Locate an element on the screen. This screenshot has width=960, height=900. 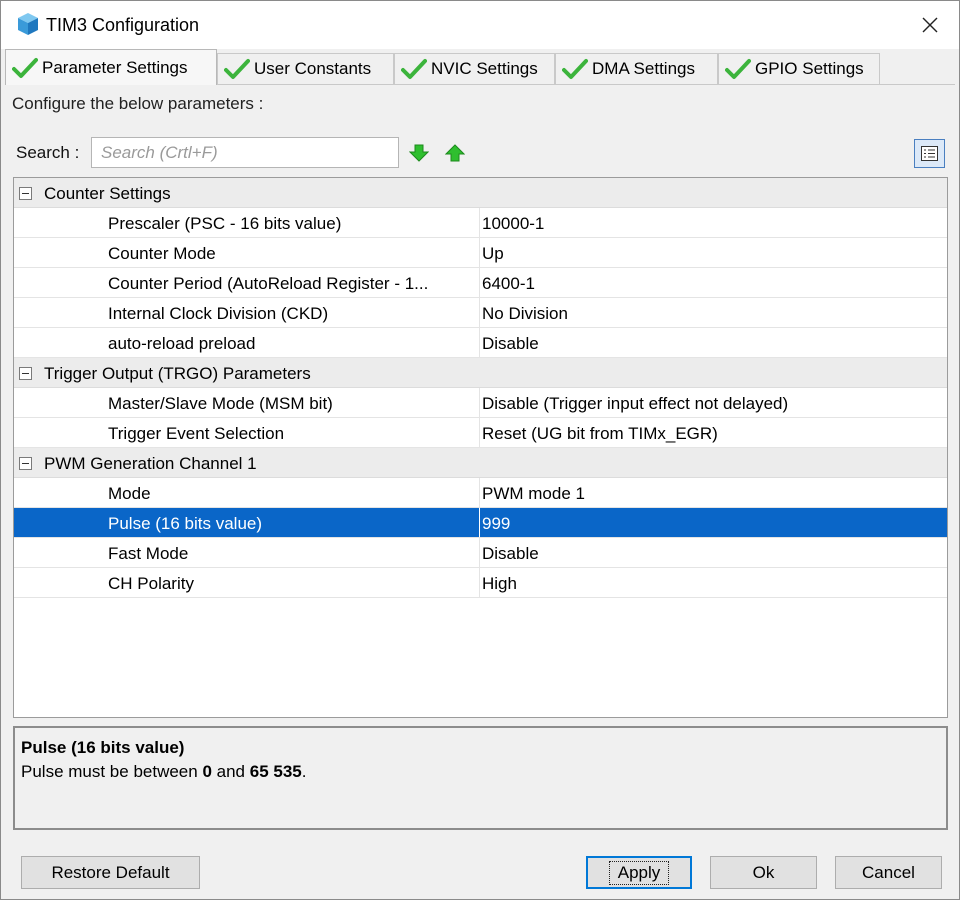
param-name: Trigger Event Selection is located at coordinates (196, 433).